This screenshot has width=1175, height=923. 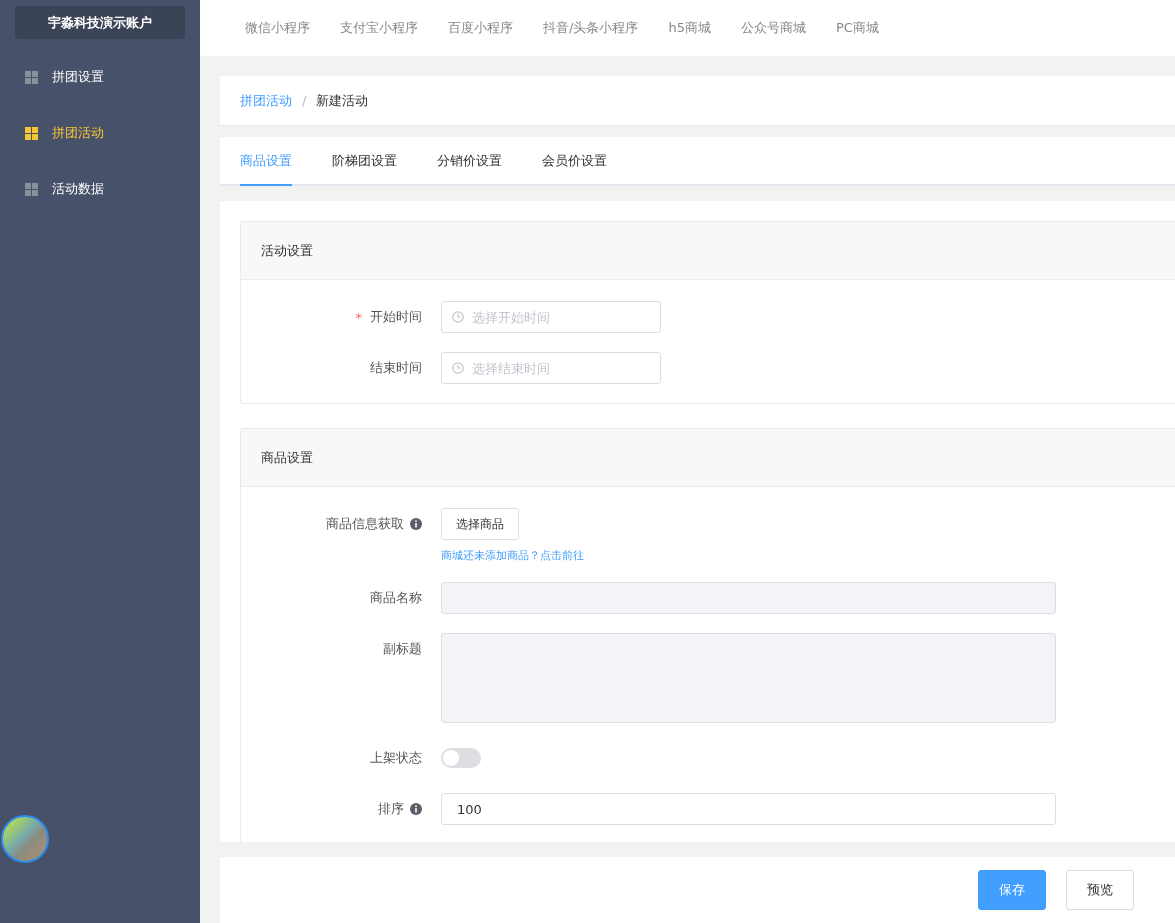 What do you see at coordinates (100, 189) in the screenshot?
I see `sidebar-item: 活动数据` at bounding box center [100, 189].